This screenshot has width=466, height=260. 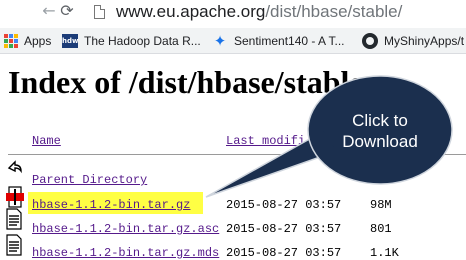 I want to click on file-size: 1.1K, so click(x=384, y=253).